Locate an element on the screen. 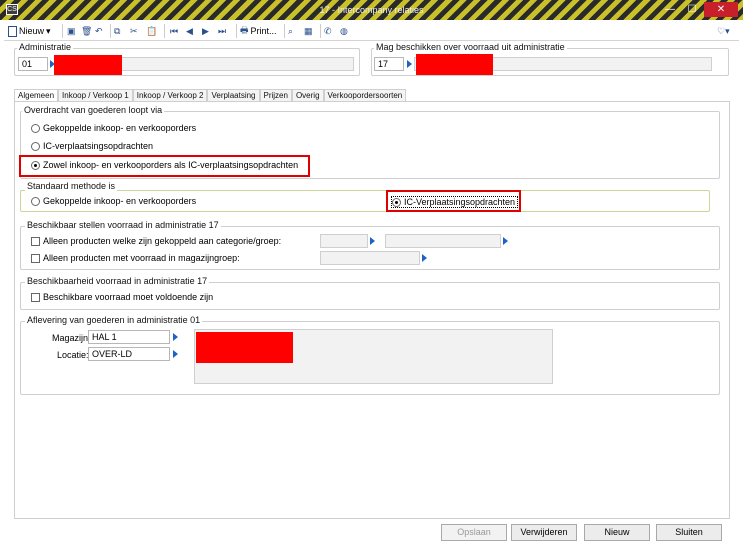  tab-algemeen: Algemeen is located at coordinates (36, 95).